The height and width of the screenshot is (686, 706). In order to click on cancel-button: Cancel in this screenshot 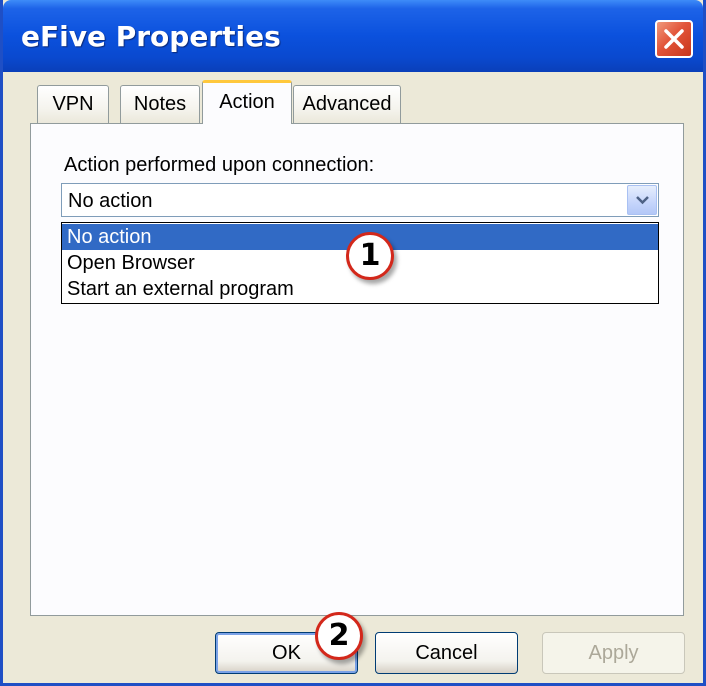, I will do `click(446, 653)`.